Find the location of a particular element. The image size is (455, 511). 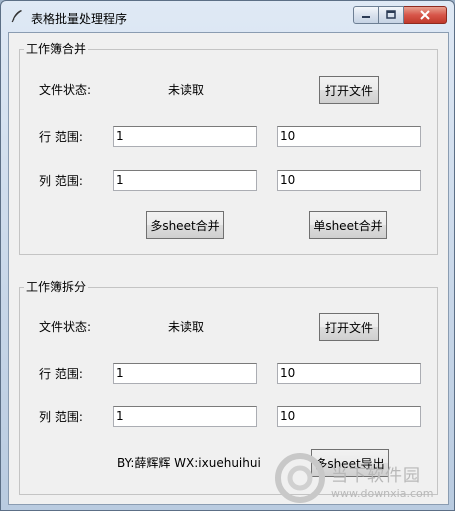

title-bar: 表格批量处理程序 is located at coordinates (227, 17).